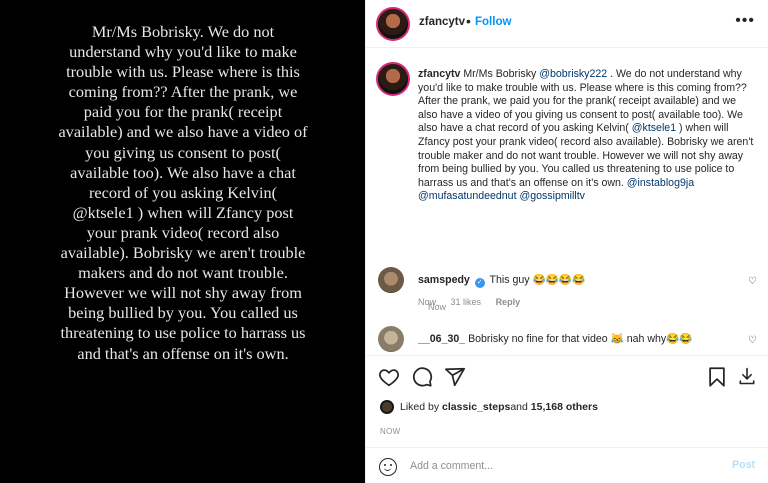 This screenshot has height=483, width=768. I want to click on save-download-icon, so click(747, 376).